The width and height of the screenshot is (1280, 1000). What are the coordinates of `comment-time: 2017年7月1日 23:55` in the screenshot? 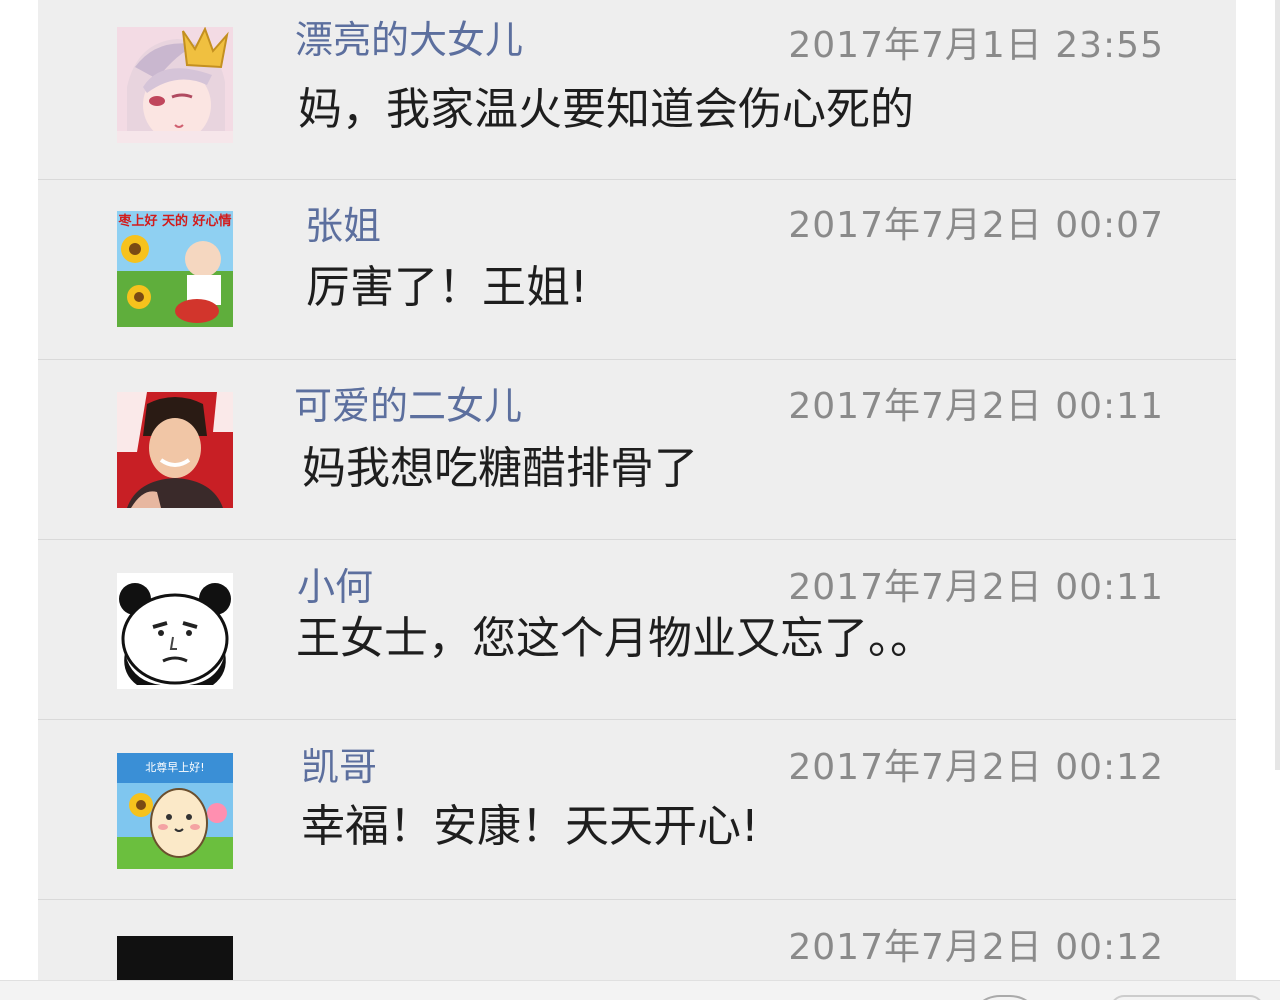 It's located at (976, 45).